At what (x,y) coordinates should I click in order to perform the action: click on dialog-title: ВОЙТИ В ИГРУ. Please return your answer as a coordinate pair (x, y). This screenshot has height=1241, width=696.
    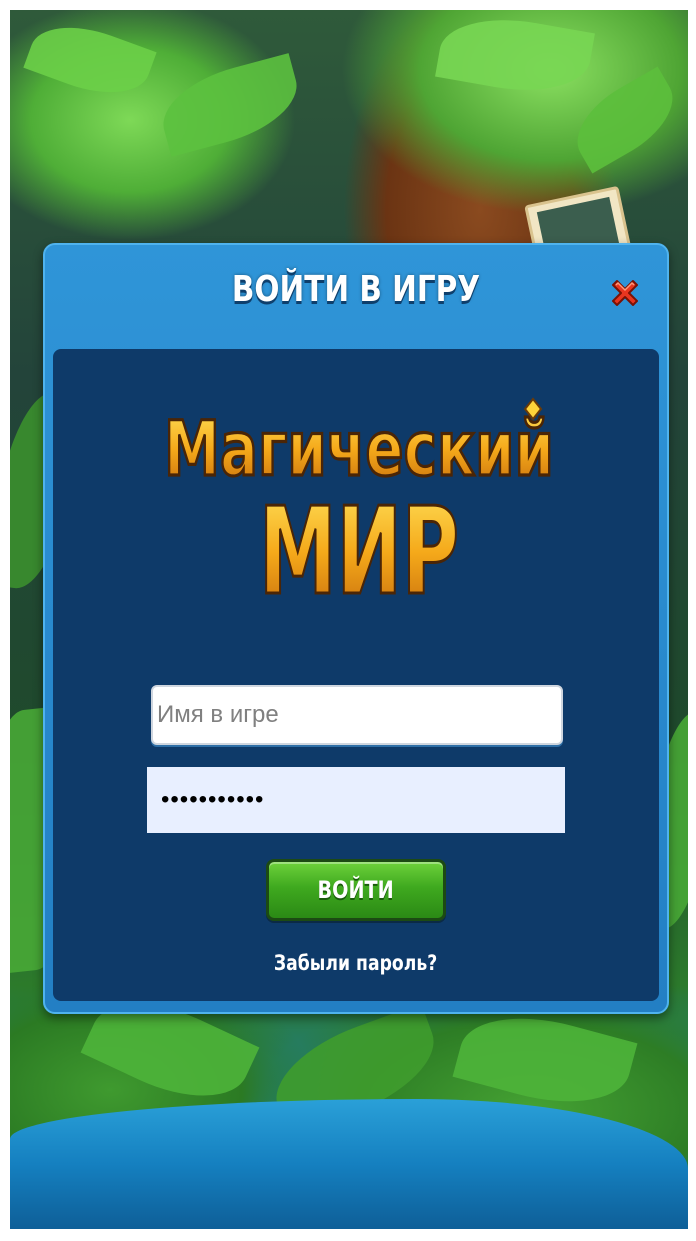
    Looking at the image, I should click on (356, 289).